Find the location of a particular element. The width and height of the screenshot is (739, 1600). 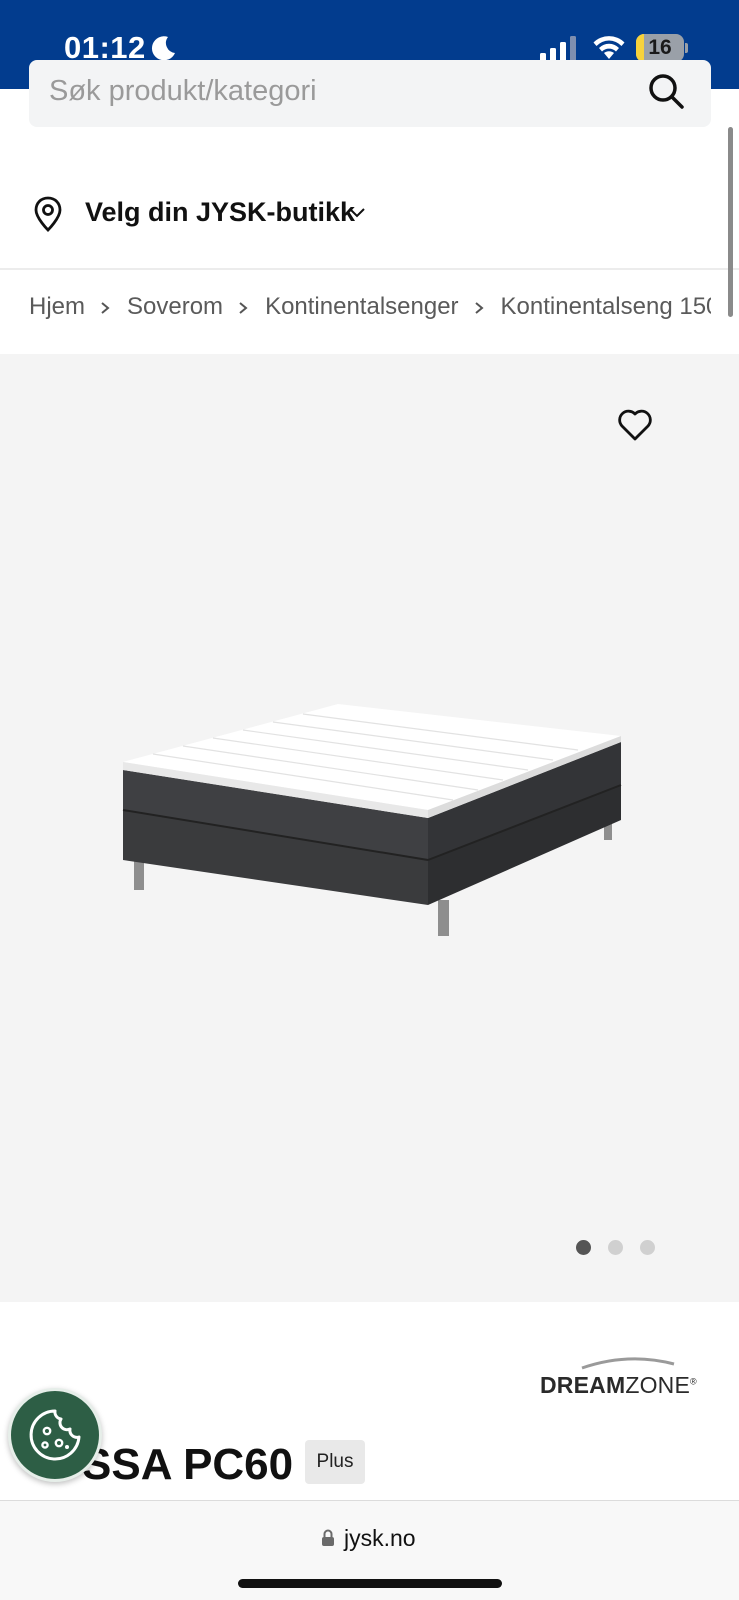

product-image-bed is located at coordinates (372, 820).